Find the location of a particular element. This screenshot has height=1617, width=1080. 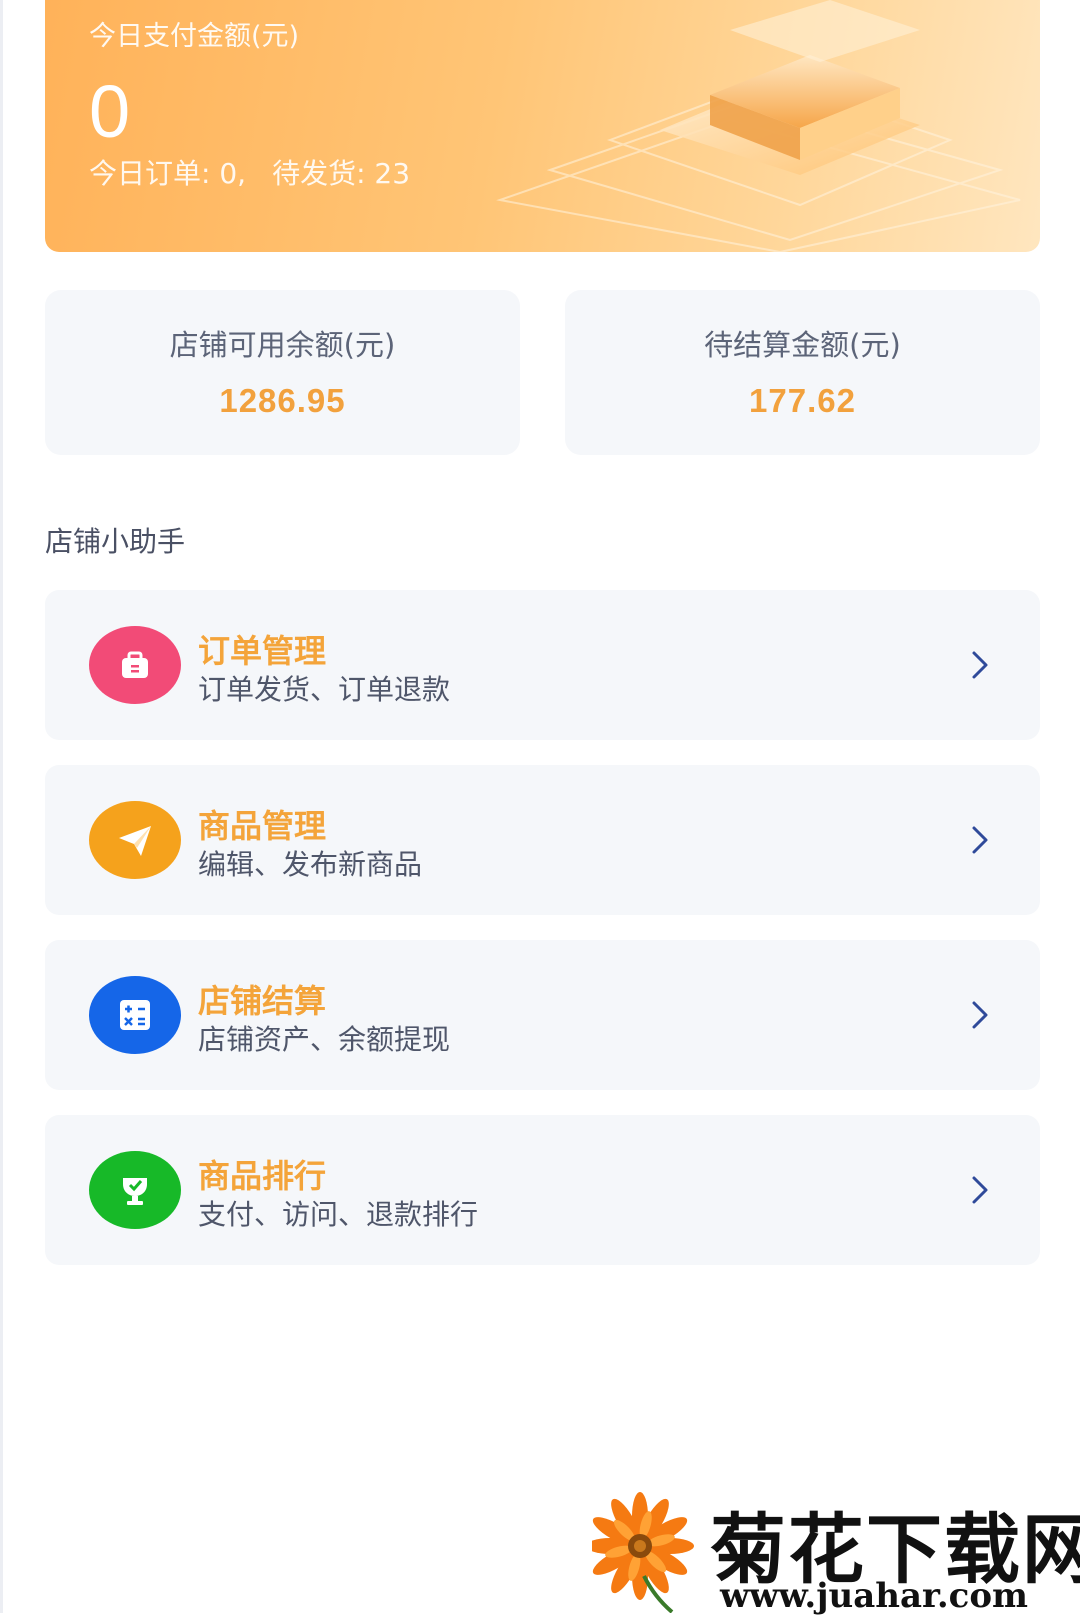

calculator-icon is located at coordinates (135, 1015).